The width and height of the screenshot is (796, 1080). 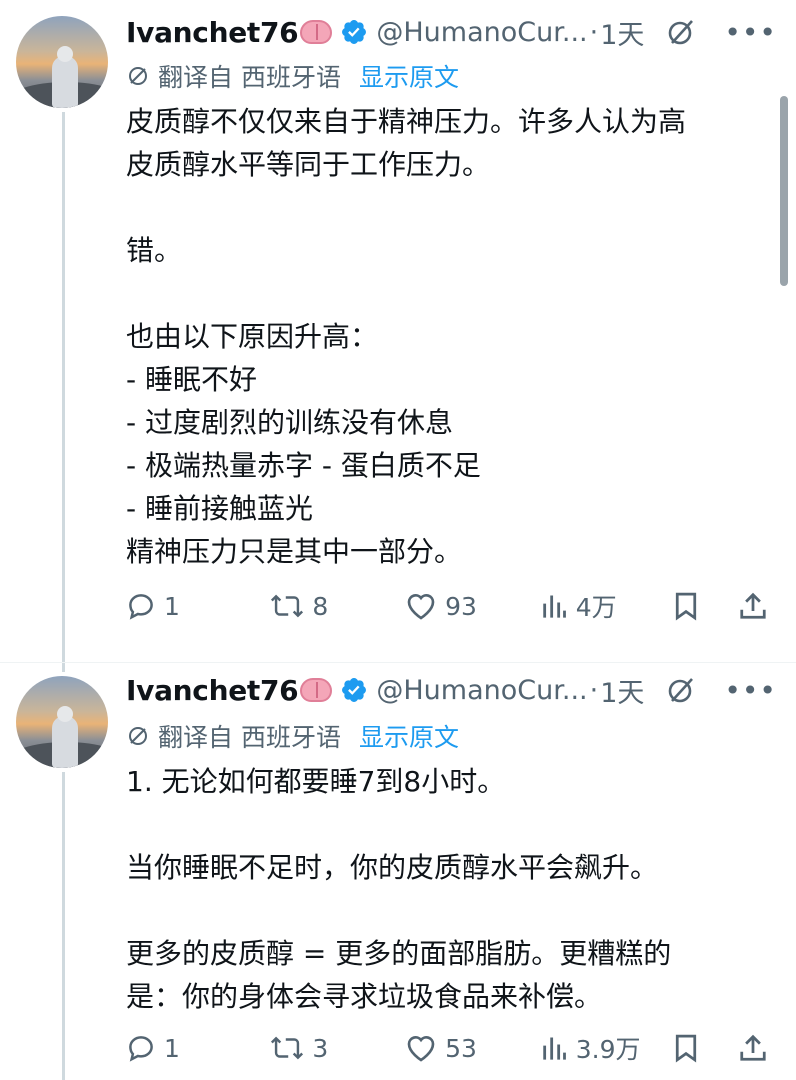 What do you see at coordinates (784, 191) in the screenshot?
I see `scrollbar` at bounding box center [784, 191].